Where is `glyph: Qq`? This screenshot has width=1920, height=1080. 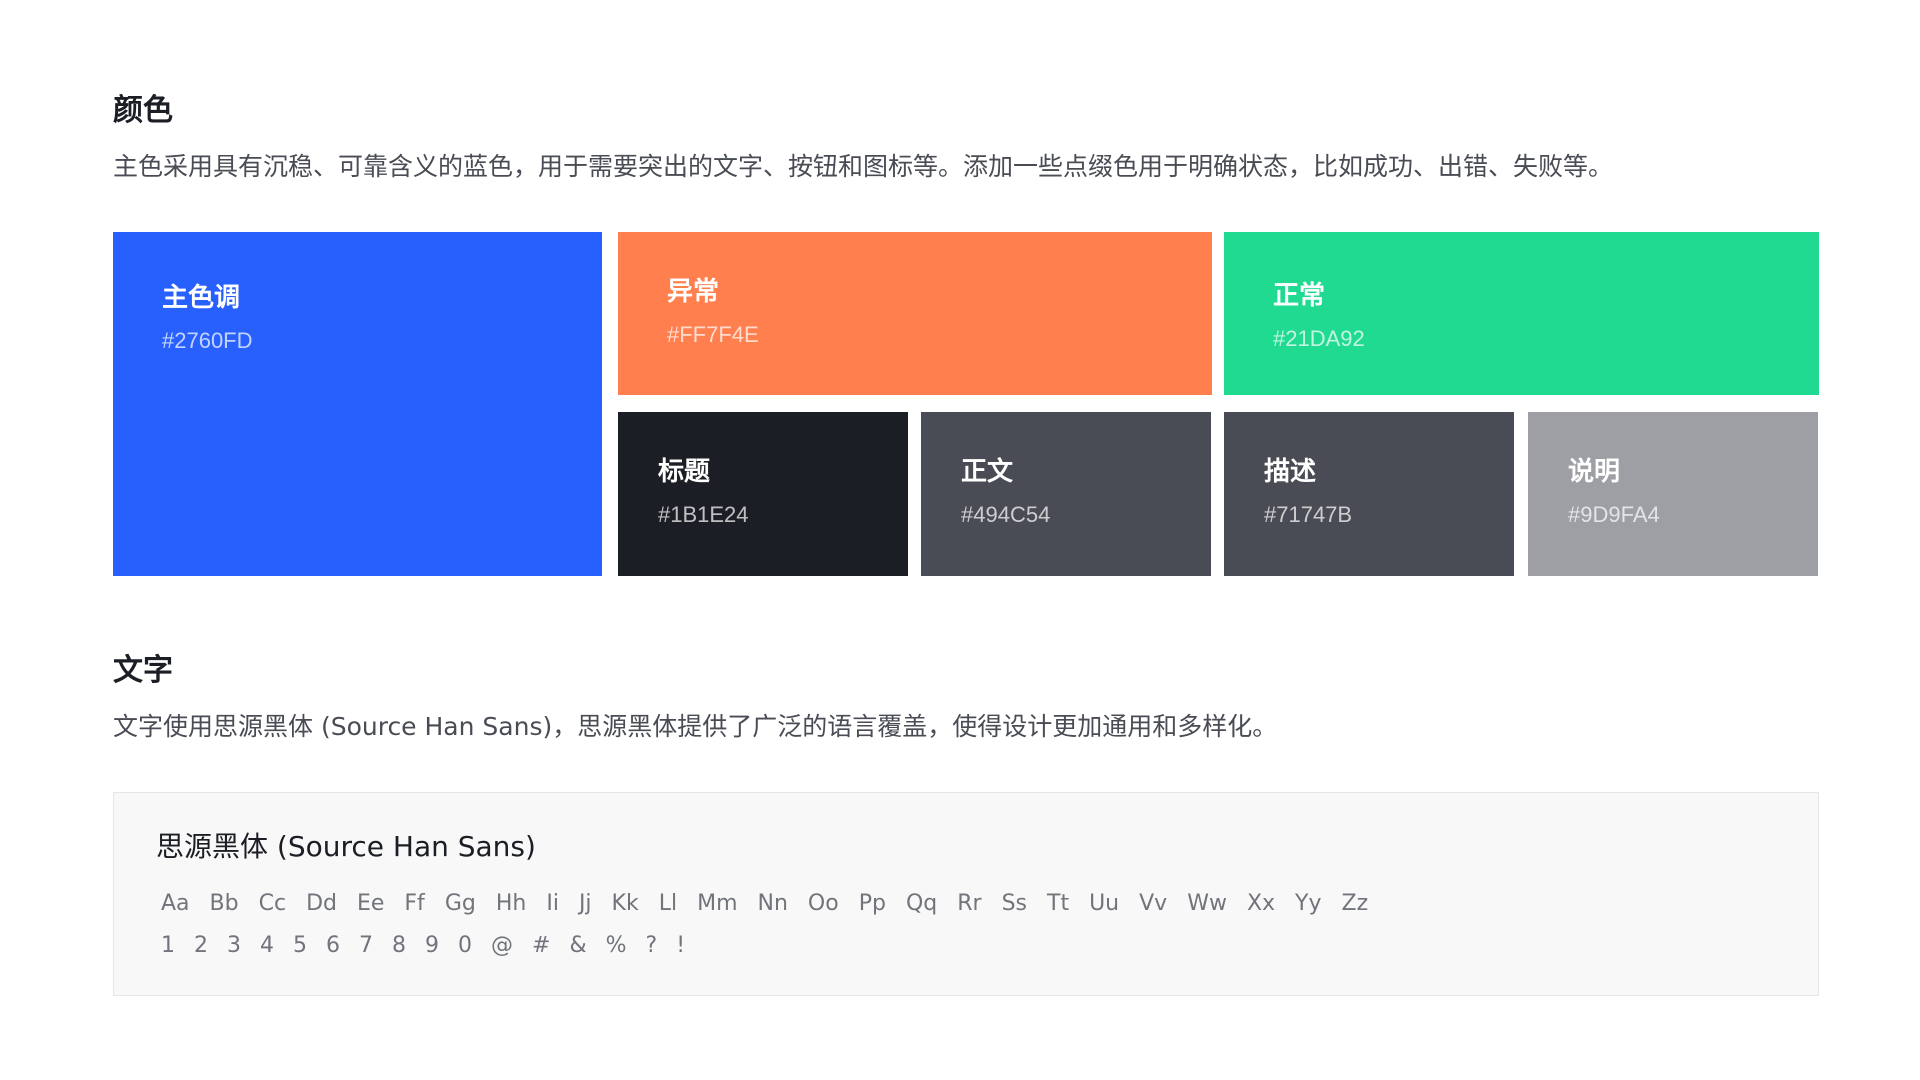
glyph: Qq is located at coordinates (921, 903).